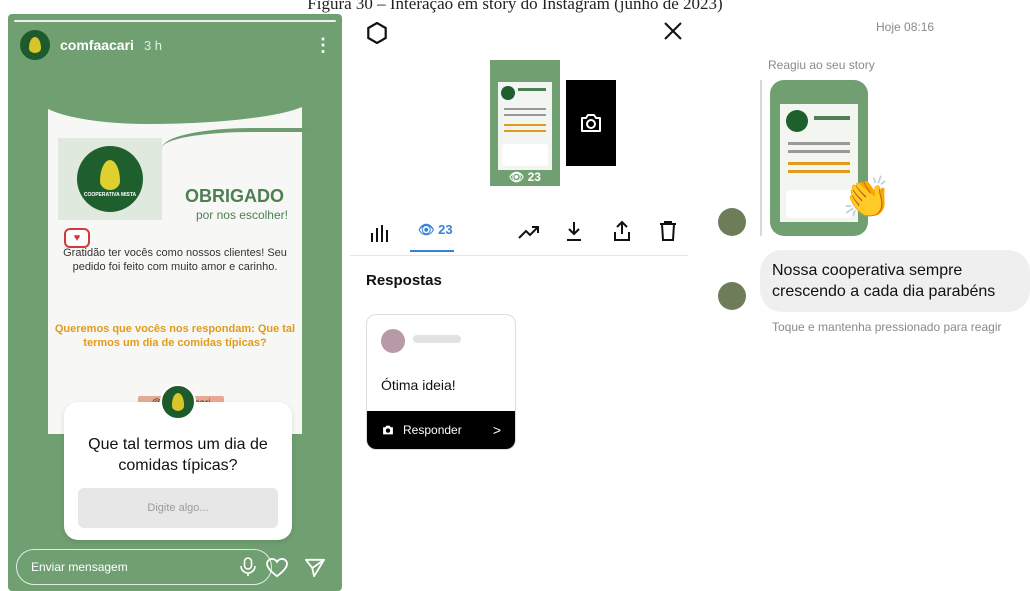 Image resolution: width=1030 pixels, height=591 pixels. Describe the element at coordinates (175, 111) in the screenshot. I see `wave-decoration` at that location.